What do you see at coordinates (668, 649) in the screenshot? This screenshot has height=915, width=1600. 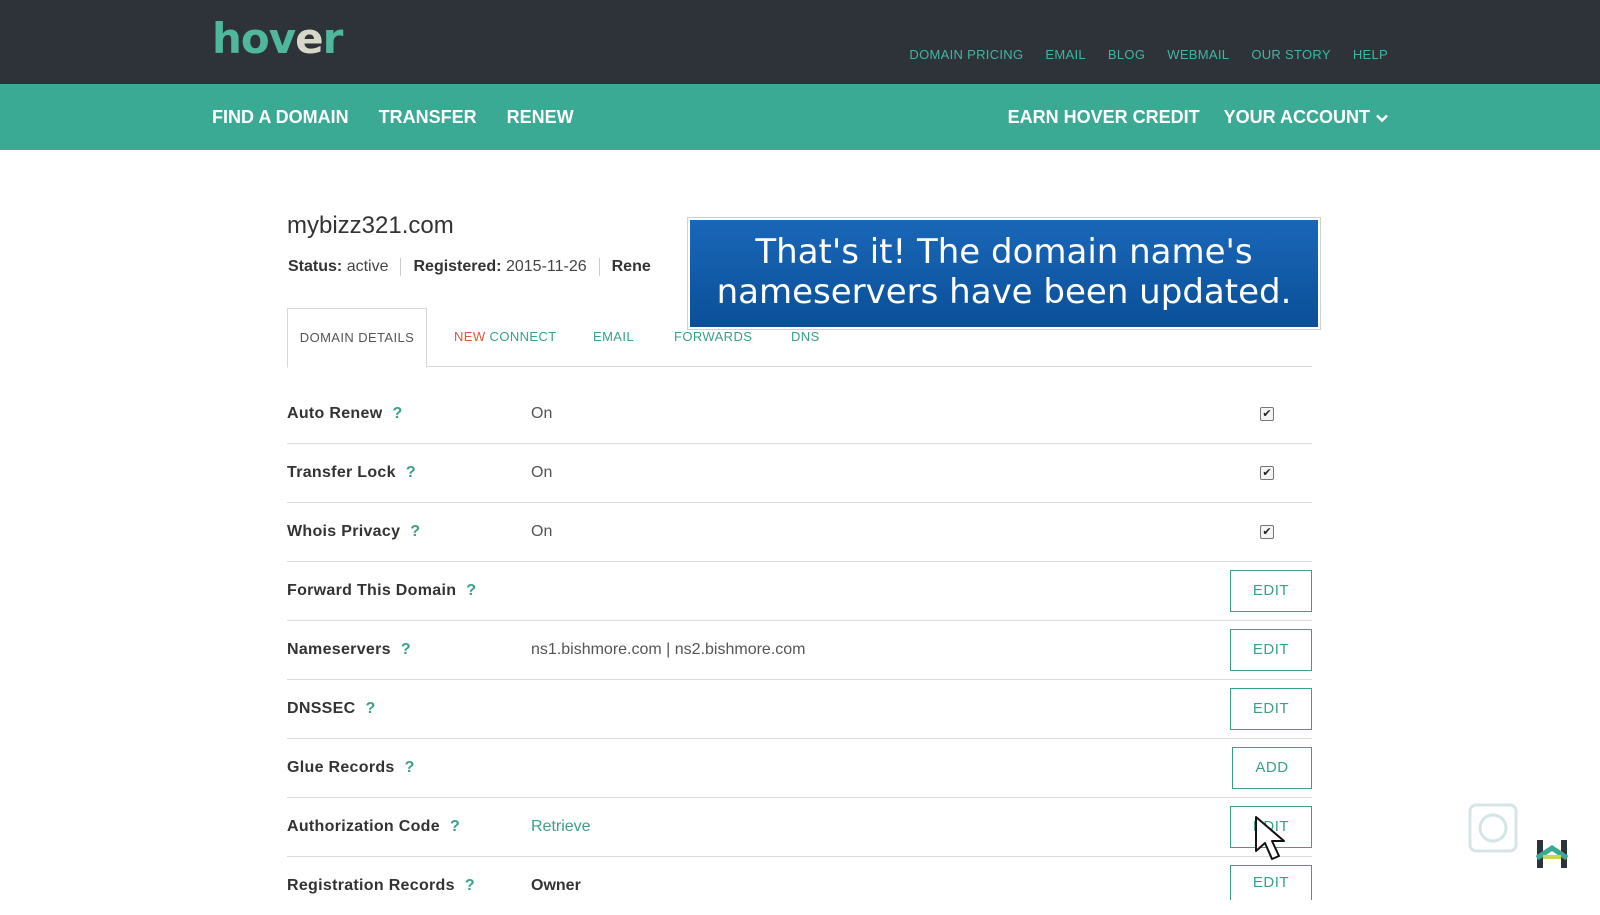 I see `nameservers-value: ns1.bishmore.com | ns2.bishmore.com` at bounding box center [668, 649].